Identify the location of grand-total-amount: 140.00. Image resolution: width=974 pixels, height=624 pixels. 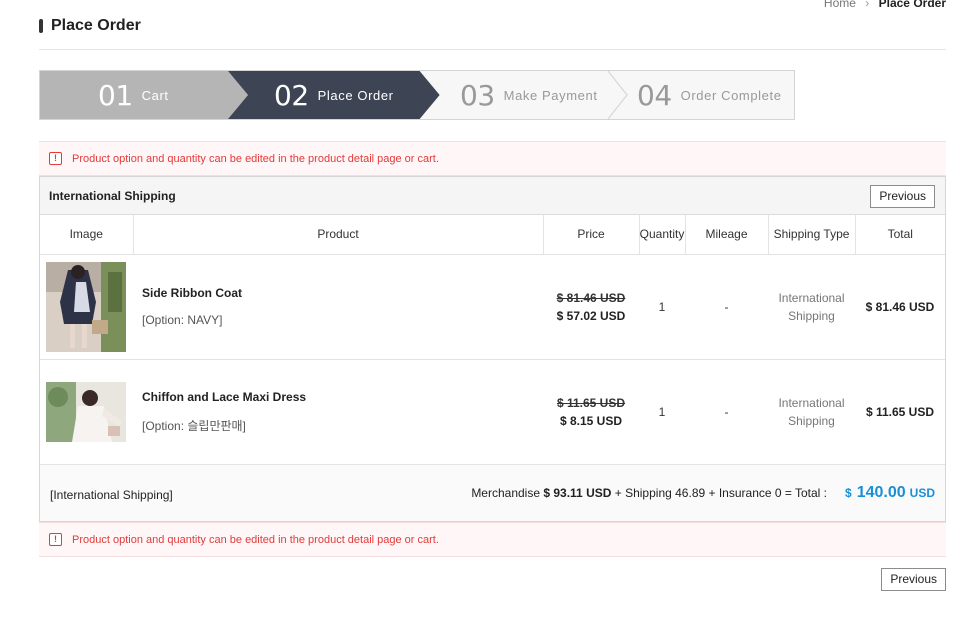
(881, 492).